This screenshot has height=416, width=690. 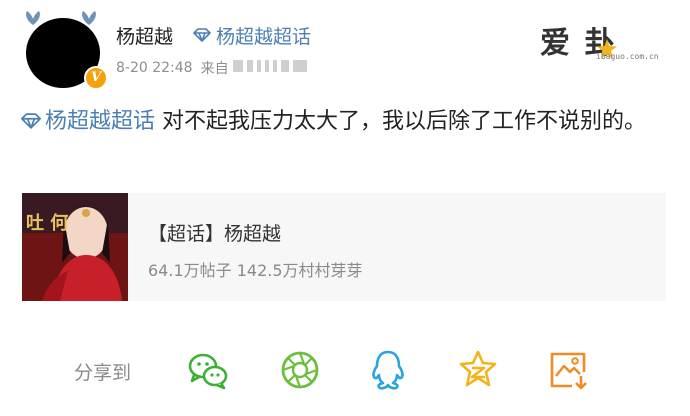 What do you see at coordinates (154, 68) in the screenshot?
I see `timestamp: 8-20 22:48` at bounding box center [154, 68].